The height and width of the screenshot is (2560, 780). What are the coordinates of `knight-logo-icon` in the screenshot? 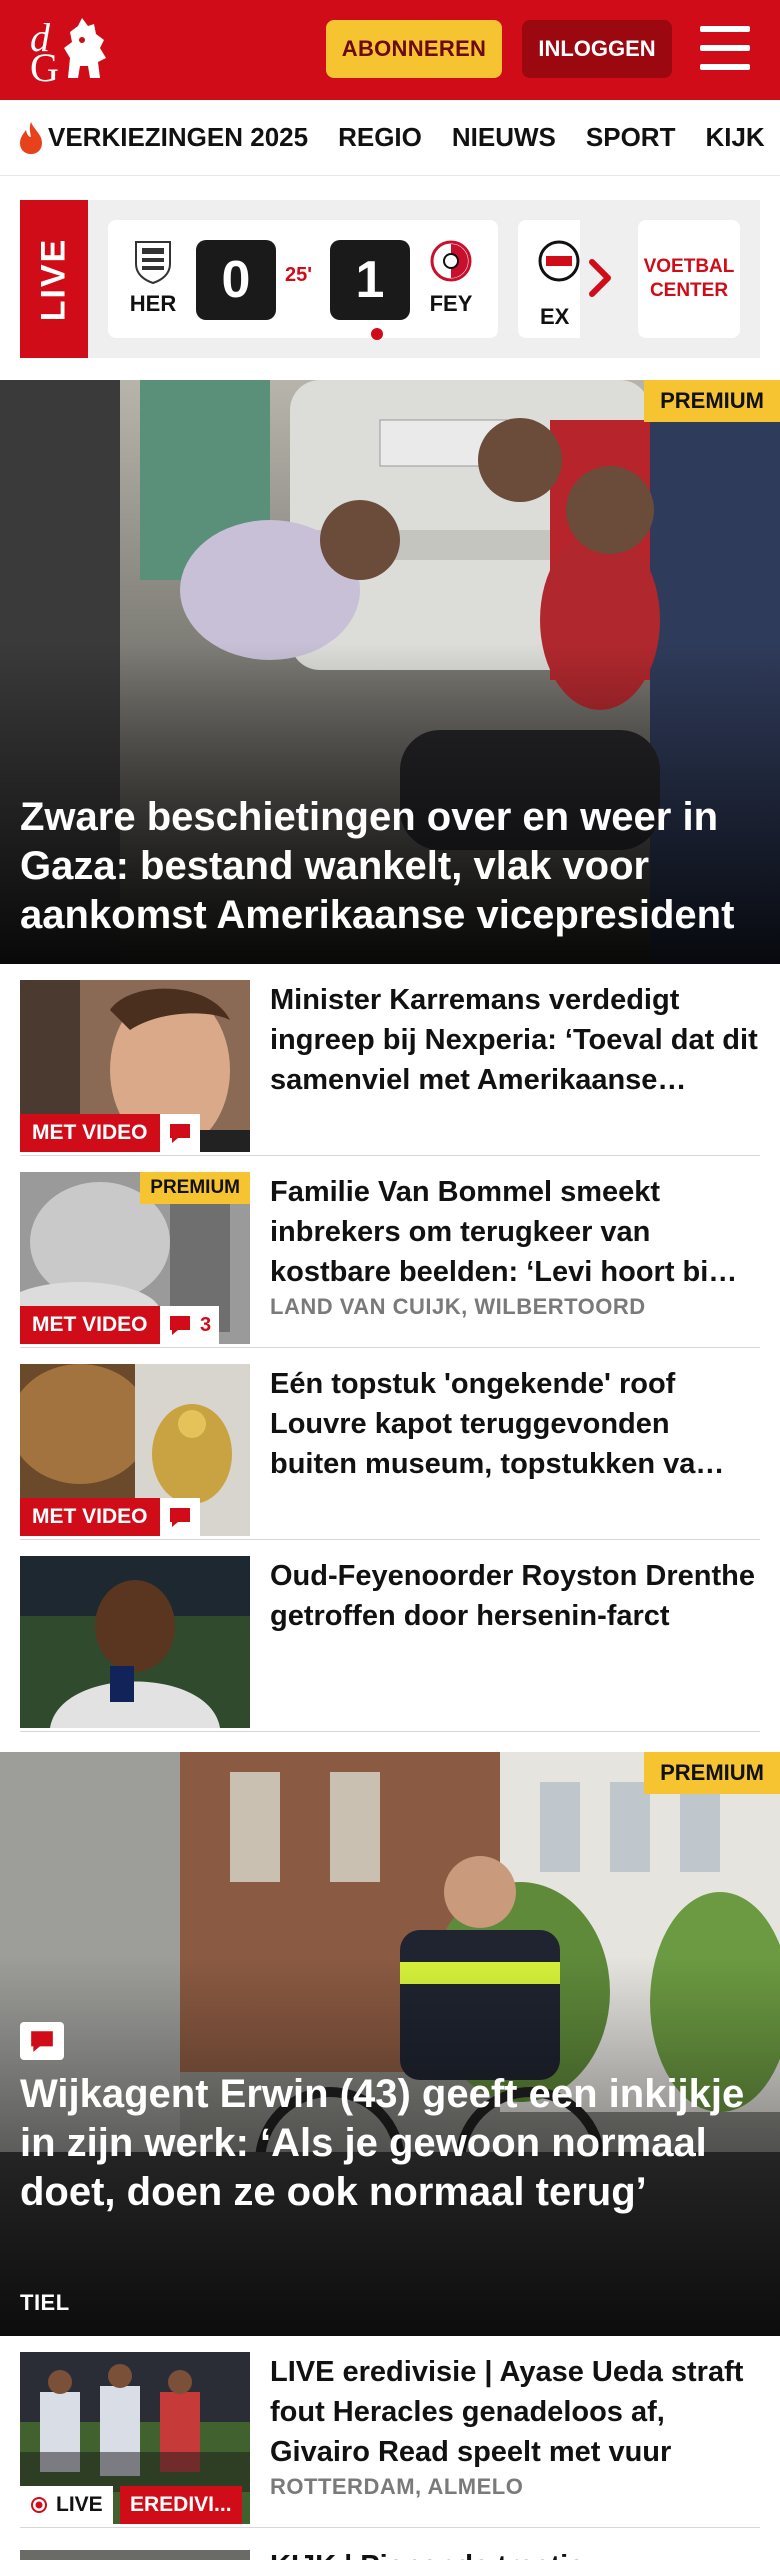 It's located at (85, 48).